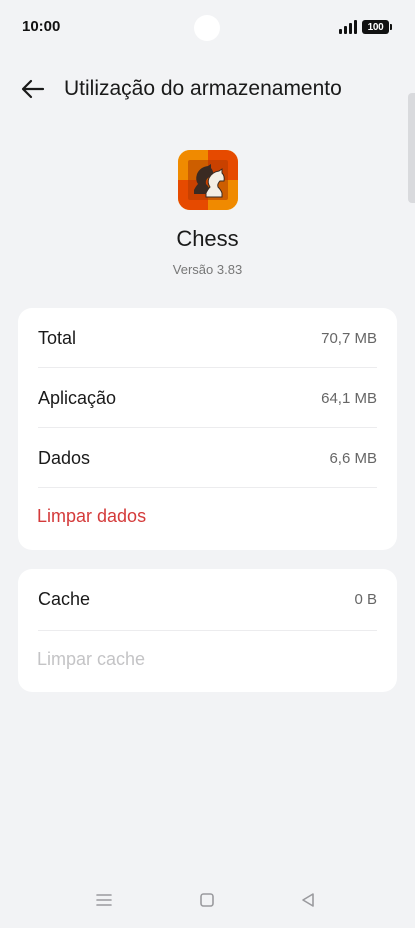 The height and width of the screenshot is (928, 415). Describe the element at coordinates (104, 900) in the screenshot. I see `menu-nav-icon` at that location.